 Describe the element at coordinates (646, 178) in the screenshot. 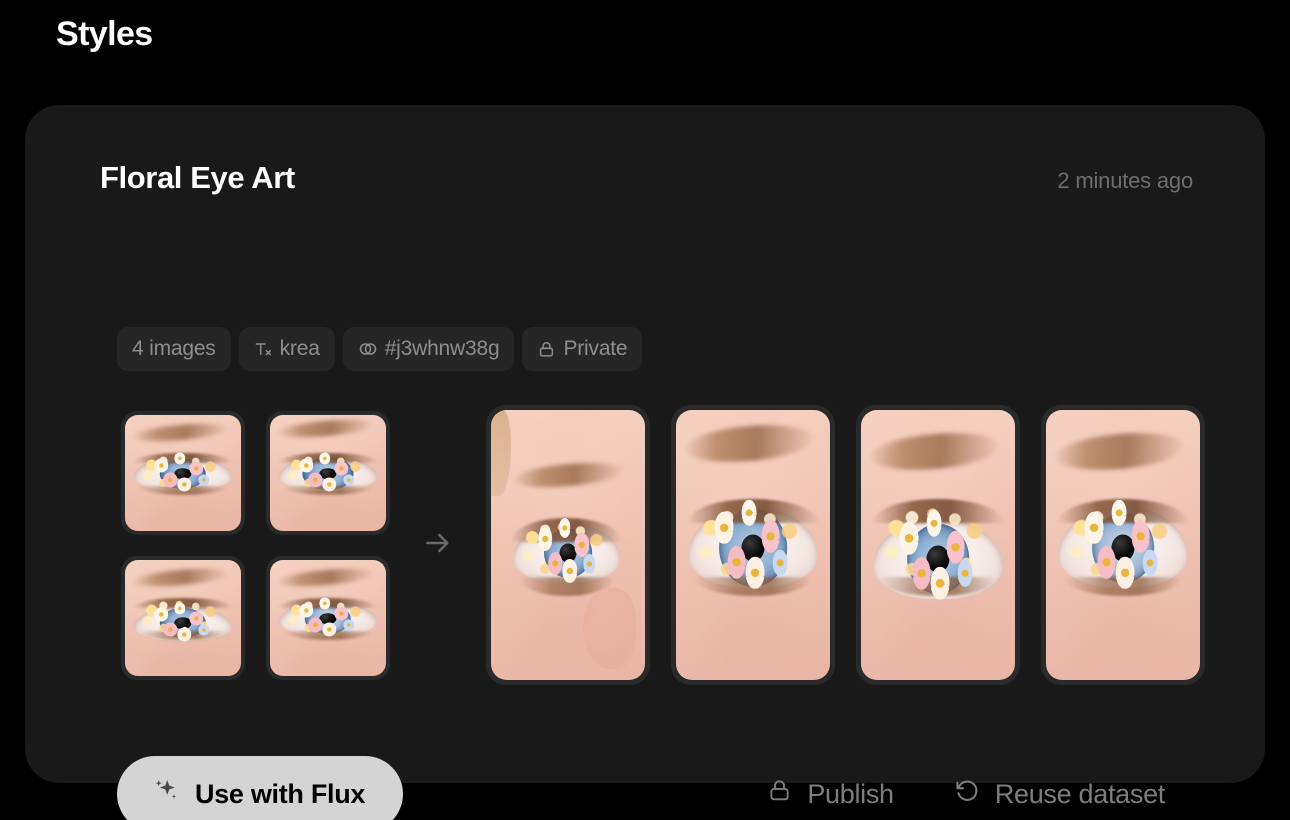

I see `card-header: Floral Eye Art 2 minutes ago` at that location.